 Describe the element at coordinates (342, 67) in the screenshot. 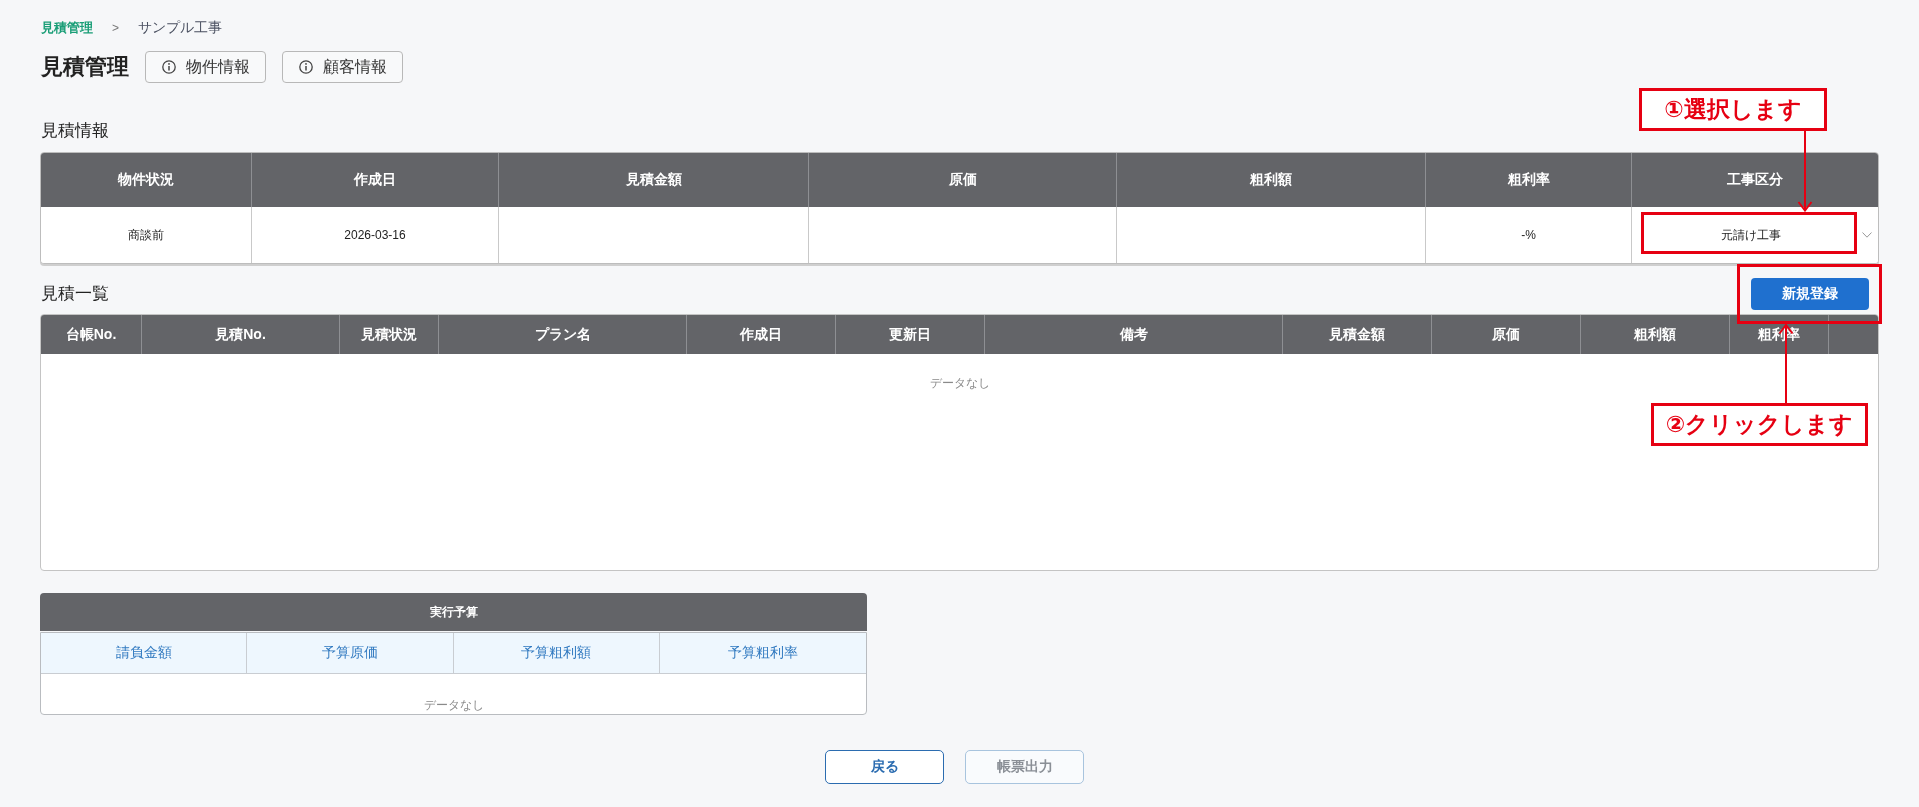

I see `info-button: 顧客情報` at that location.